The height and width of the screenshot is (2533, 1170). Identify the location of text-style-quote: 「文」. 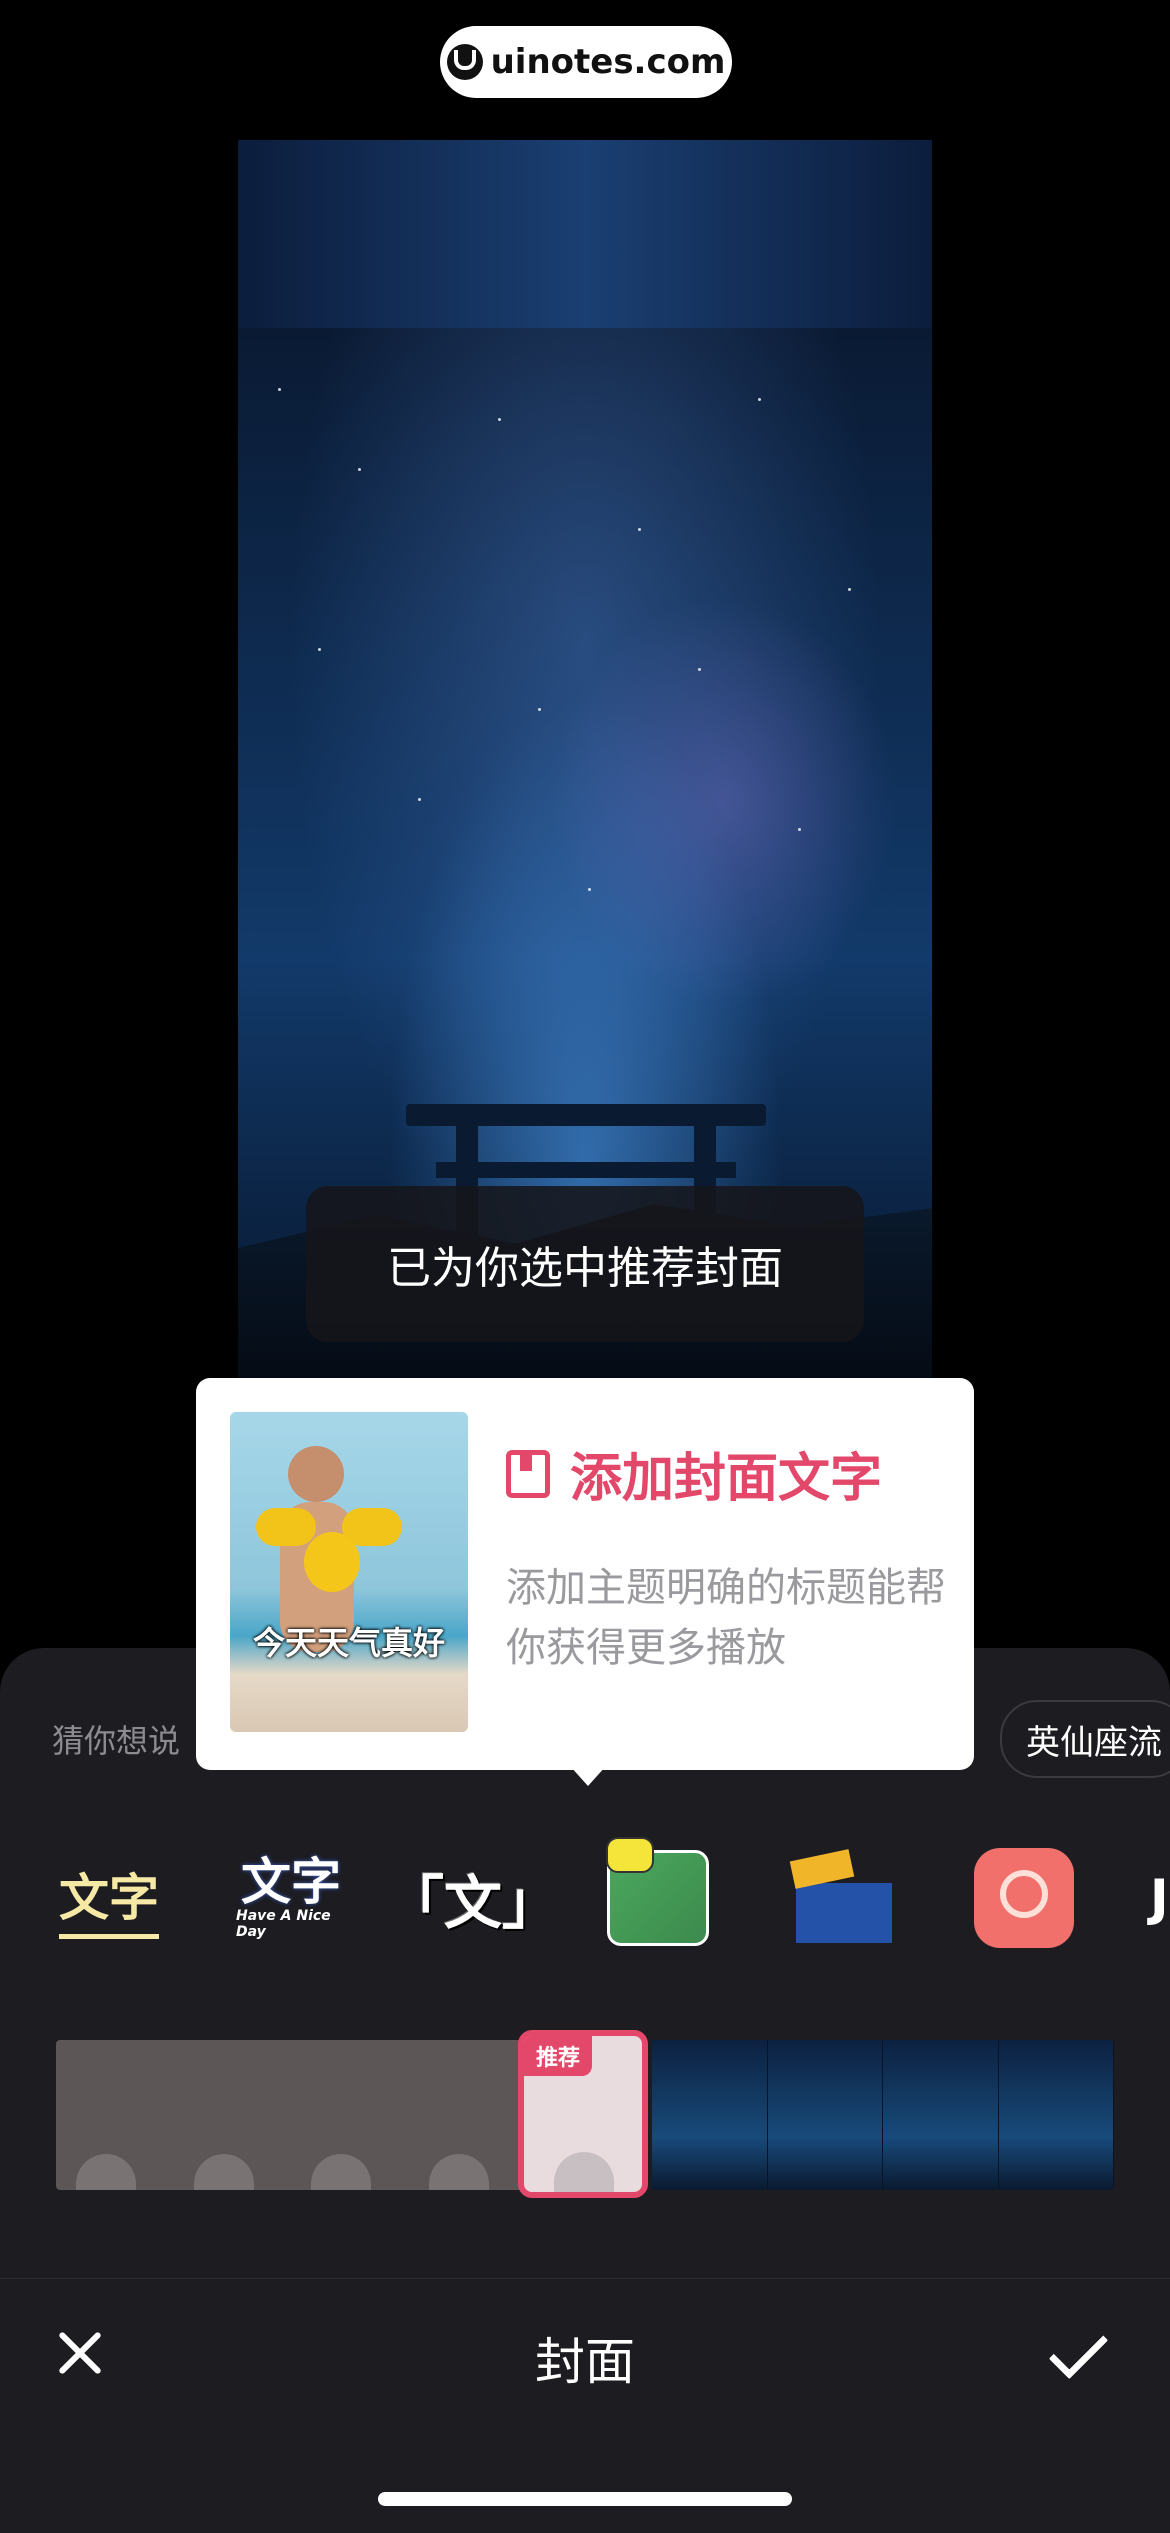
(473, 1898).